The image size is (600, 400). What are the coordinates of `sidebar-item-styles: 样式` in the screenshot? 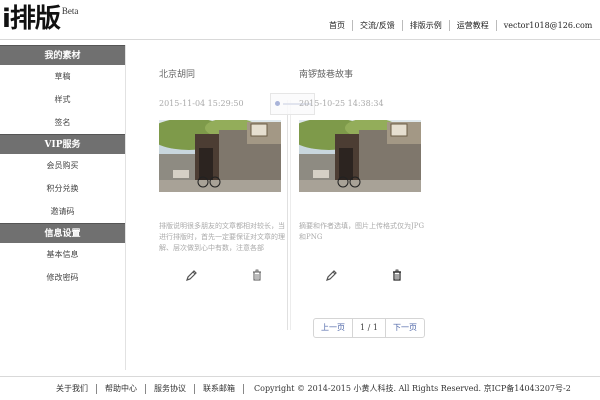 It's located at (62, 99).